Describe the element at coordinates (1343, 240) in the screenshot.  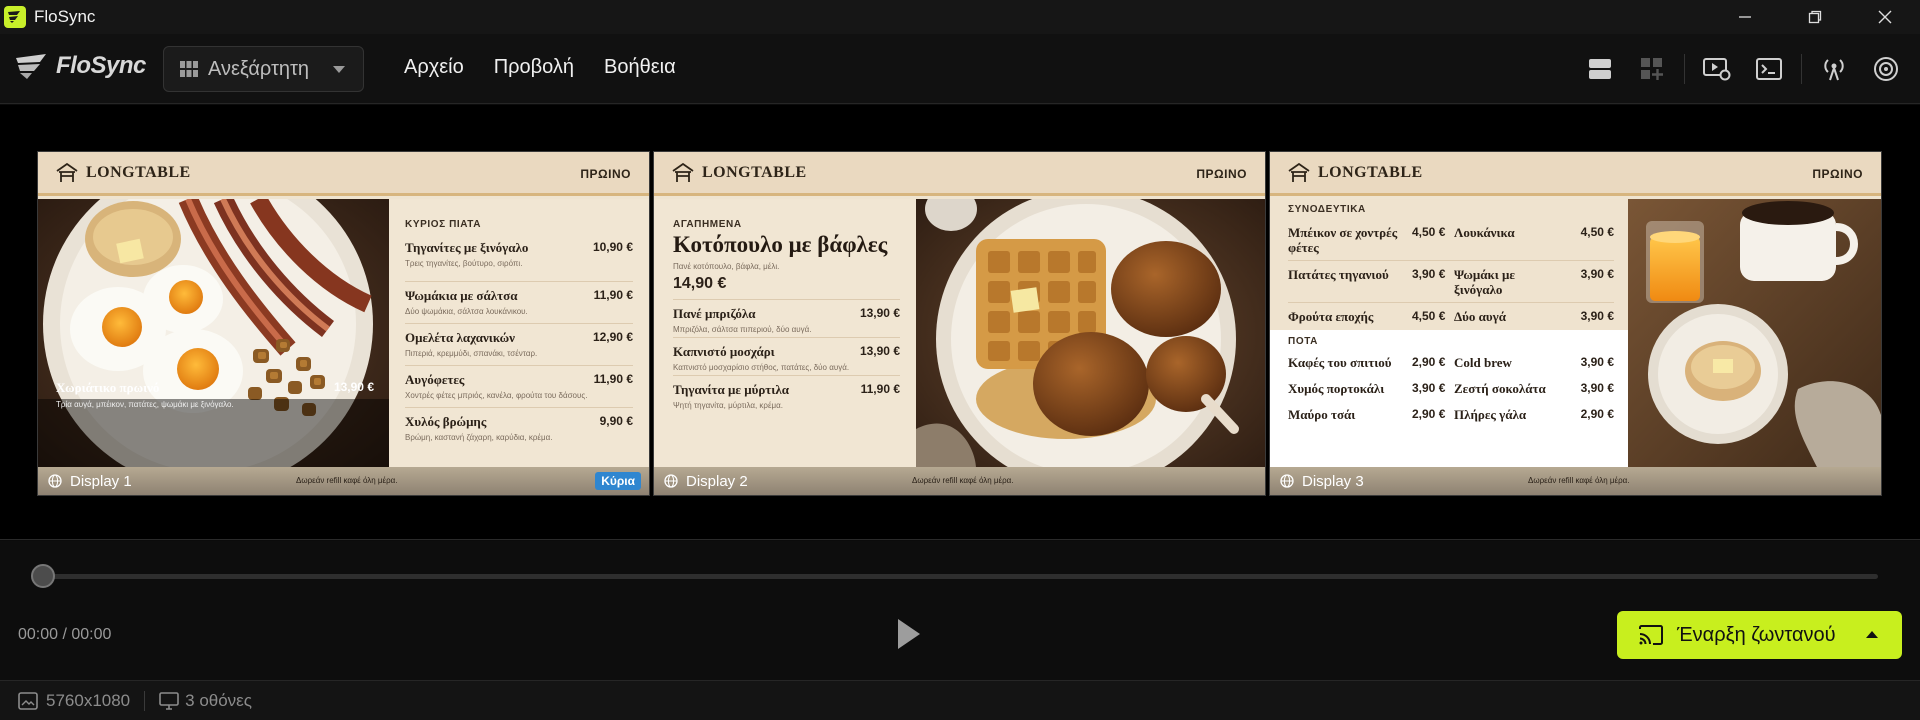
I see `side-name: Μπέικον σε χοντρές φέτες` at that location.